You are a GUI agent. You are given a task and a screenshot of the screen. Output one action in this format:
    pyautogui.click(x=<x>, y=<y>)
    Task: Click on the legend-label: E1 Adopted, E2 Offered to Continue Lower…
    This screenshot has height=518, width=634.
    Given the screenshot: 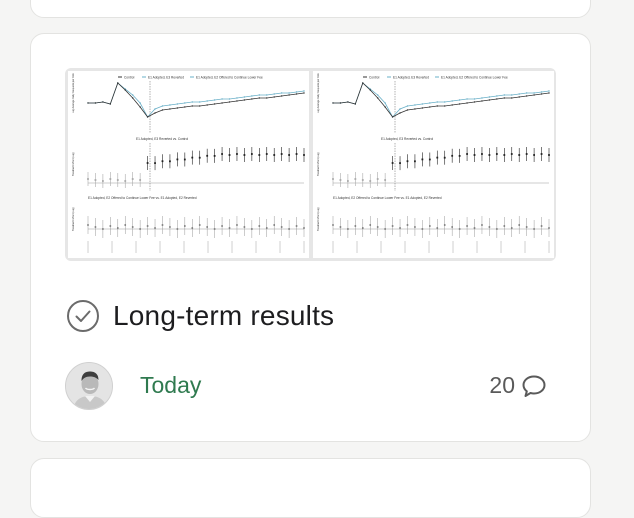 What is the action you would take?
    pyautogui.click(x=229, y=78)
    